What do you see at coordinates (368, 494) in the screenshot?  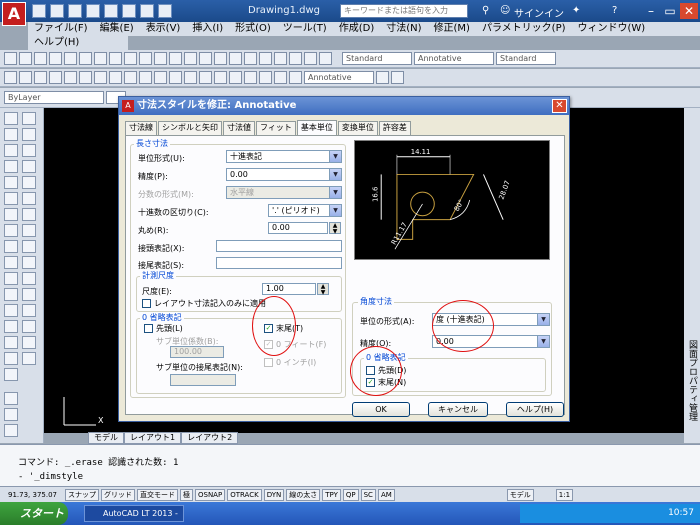 I see `toggle-sc: SC` at bounding box center [368, 494].